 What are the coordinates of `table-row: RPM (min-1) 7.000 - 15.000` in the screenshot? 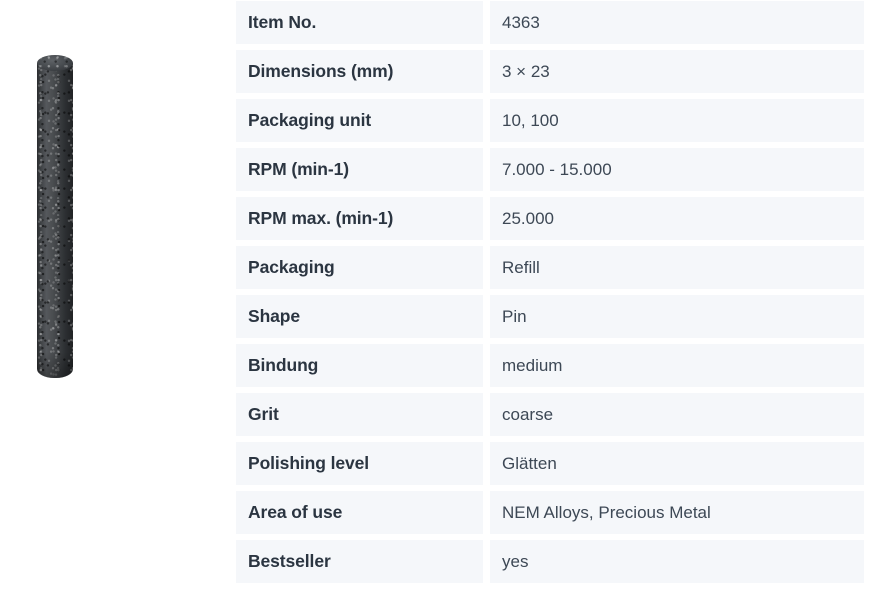 It's located at (550, 169).